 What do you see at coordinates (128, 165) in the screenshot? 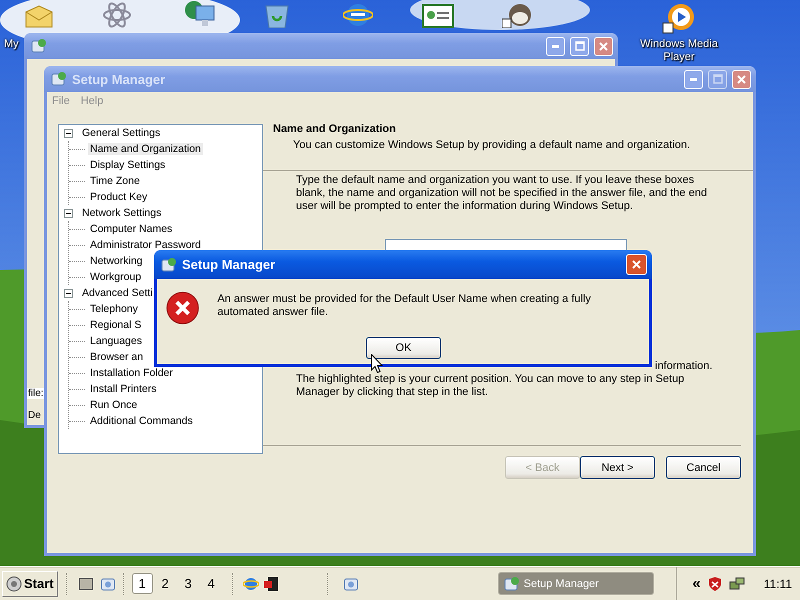
I see `tree-item: Display Settings` at bounding box center [128, 165].